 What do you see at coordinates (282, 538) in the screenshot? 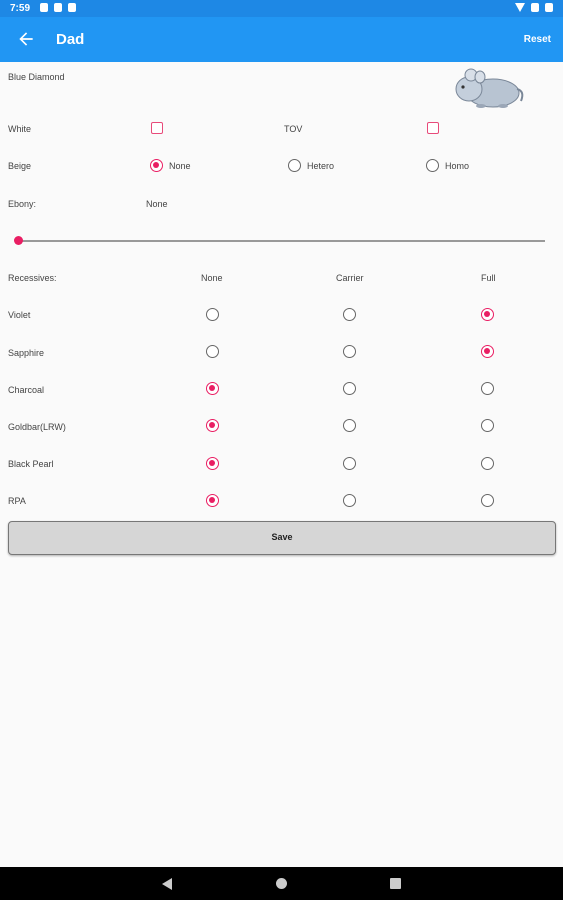
I see `save-button: Save` at bounding box center [282, 538].